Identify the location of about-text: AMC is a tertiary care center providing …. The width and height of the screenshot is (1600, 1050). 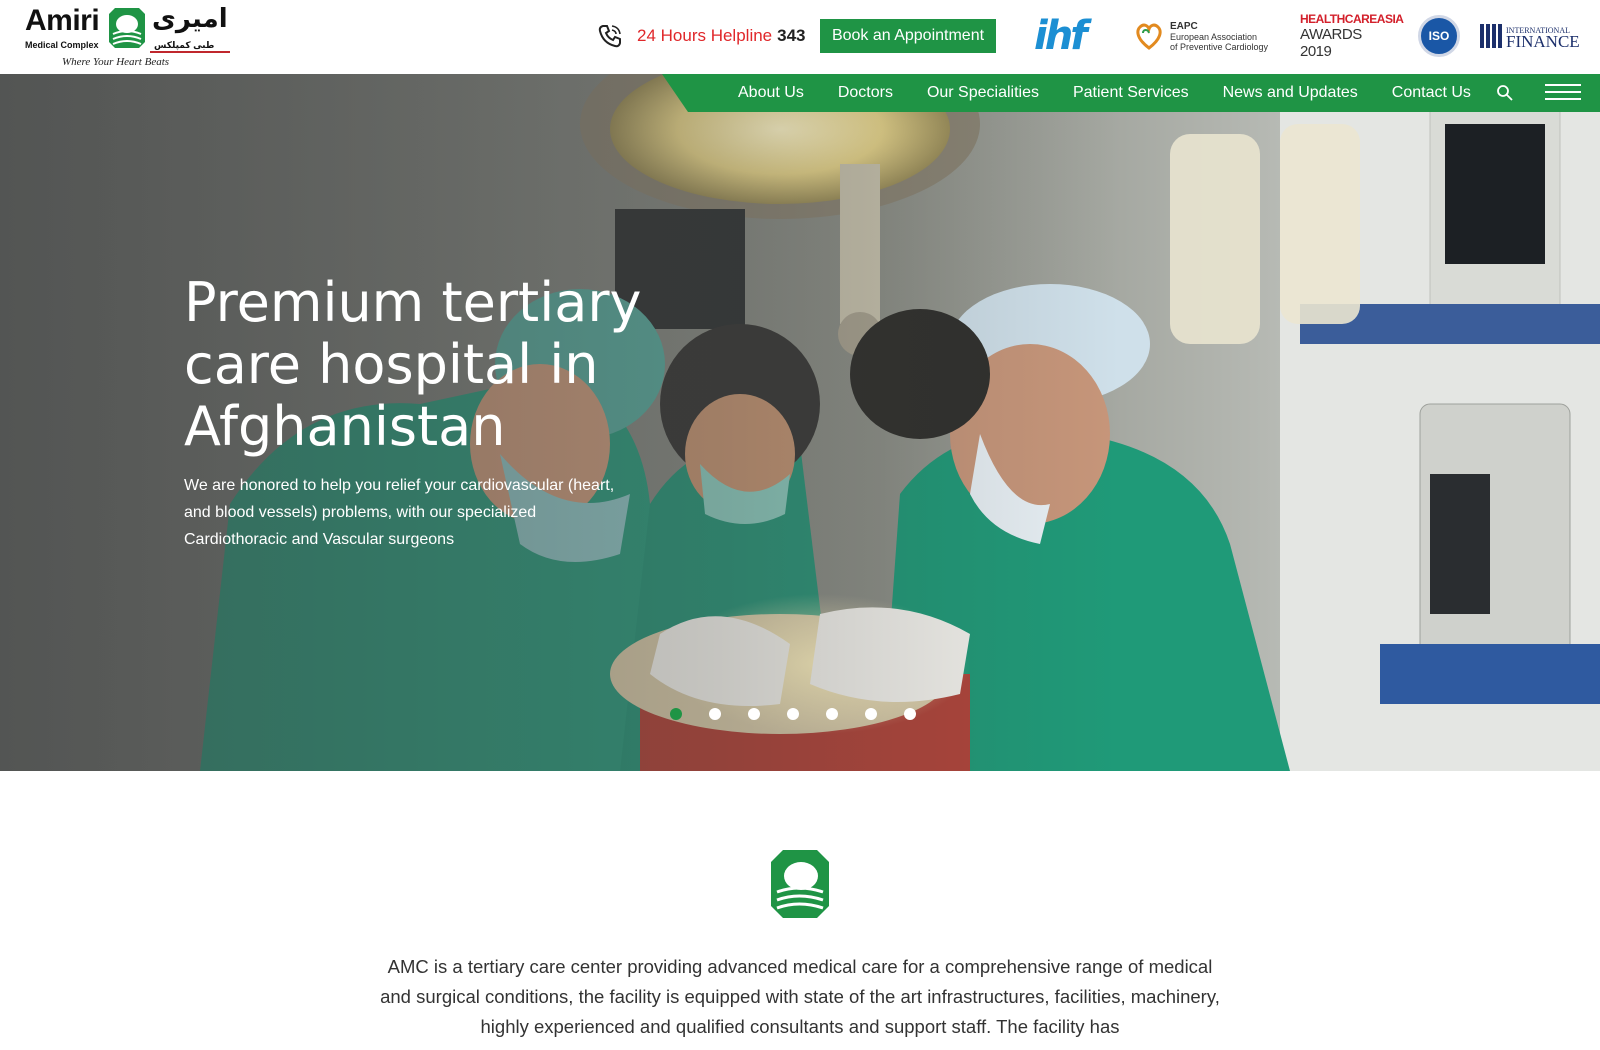
(800, 996).